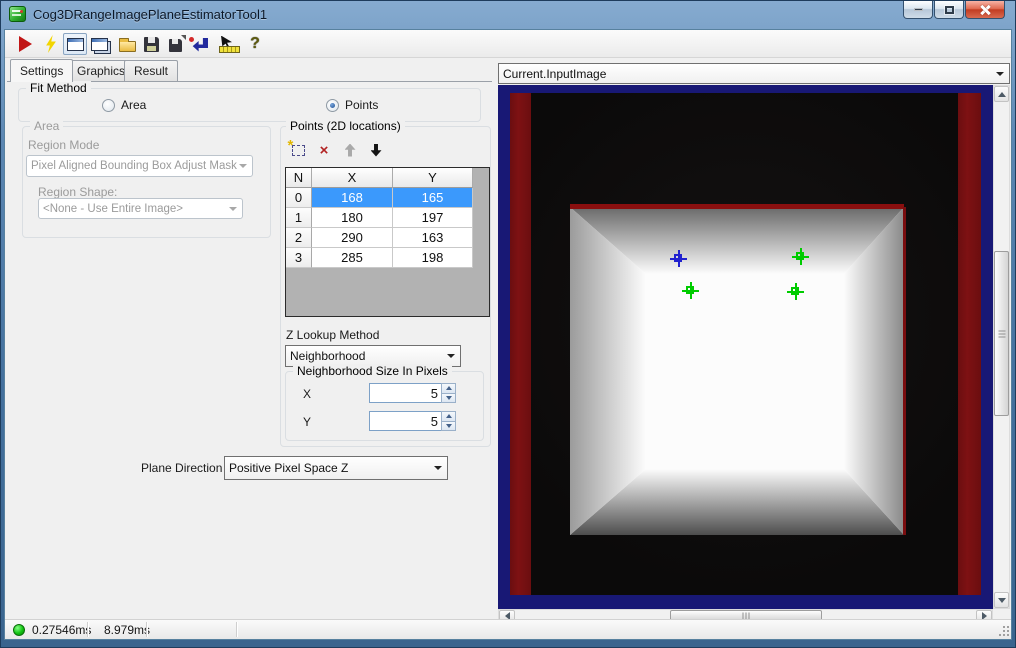 The width and height of the screenshot is (1016, 648). I want to click on electric-run-button, so click(51, 44).